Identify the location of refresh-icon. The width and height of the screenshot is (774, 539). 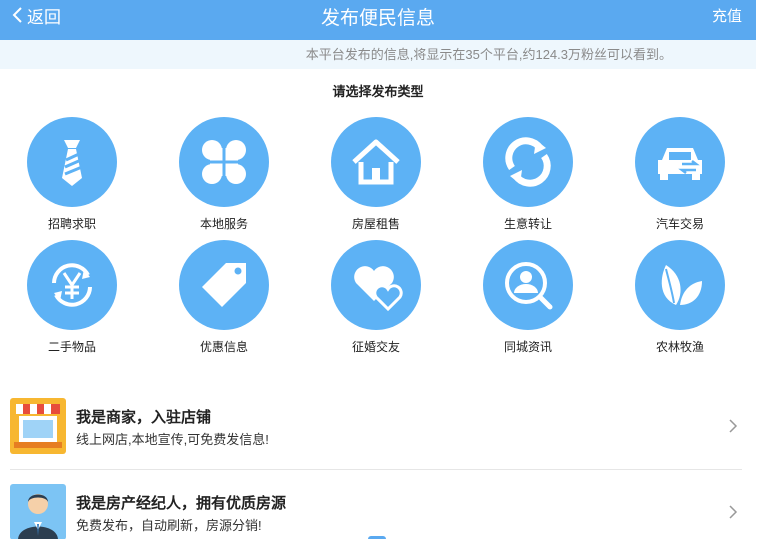
(528, 162).